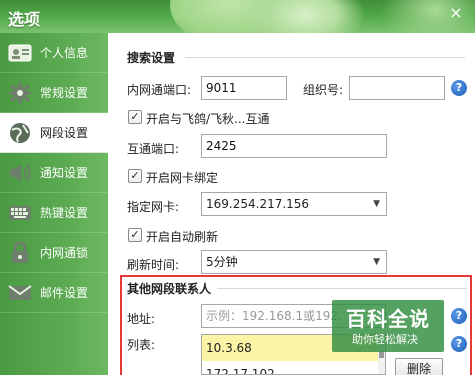  I want to click on id-card-icon, so click(20, 53).